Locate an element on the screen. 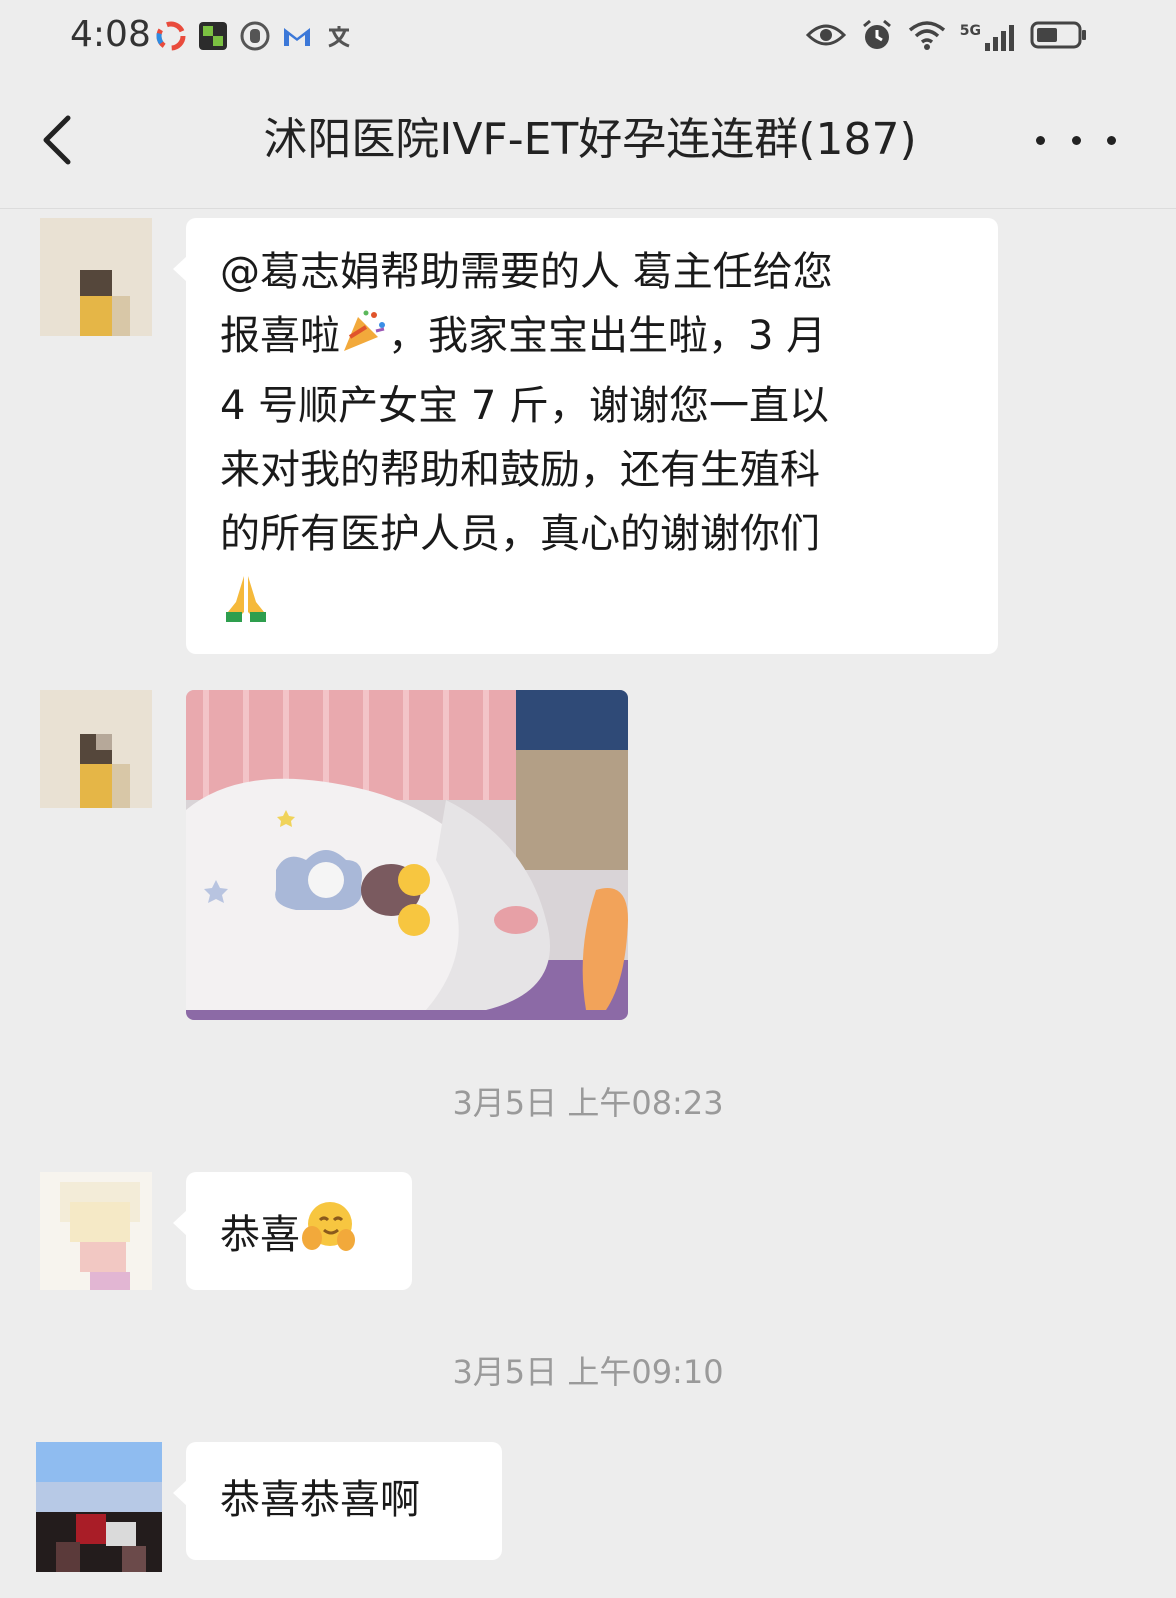 The image size is (1176, 1598). chevron-left-icon is located at coordinates (57, 140).